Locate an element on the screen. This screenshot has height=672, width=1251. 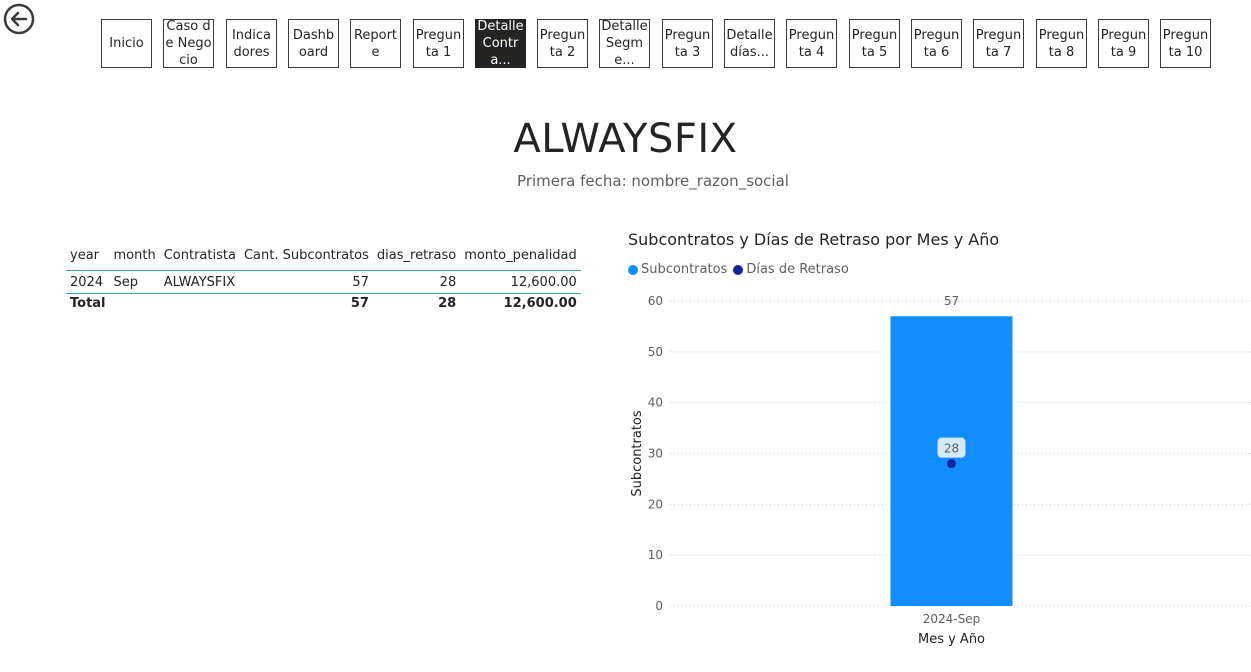
col-header-cant-subcontratos: Cant. Subcontratos is located at coordinates (306, 257).